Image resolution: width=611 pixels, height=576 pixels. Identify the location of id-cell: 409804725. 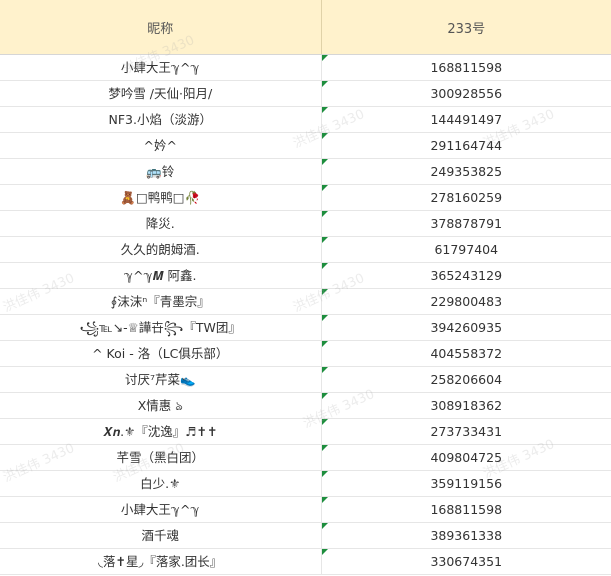
(466, 457).